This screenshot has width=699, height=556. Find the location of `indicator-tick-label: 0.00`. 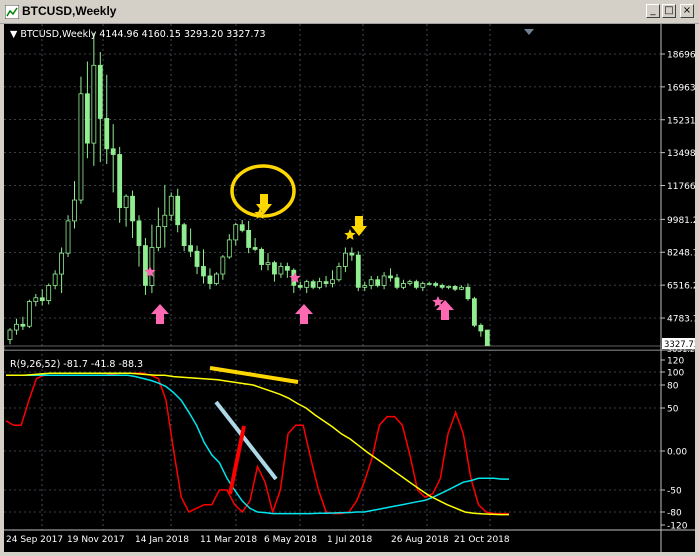

indicator-tick-label: 0.00 is located at coordinates (677, 453).